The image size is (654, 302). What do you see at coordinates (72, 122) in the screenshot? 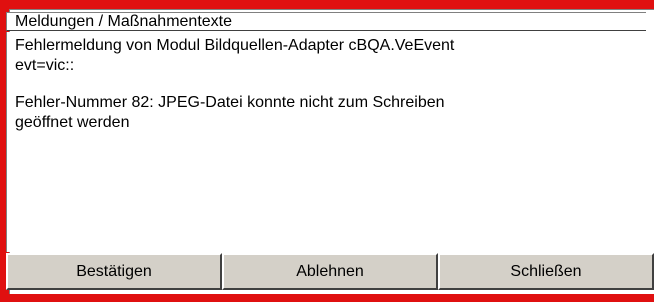
I see `message-line-4: geöffnet werden` at bounding box center [72, 122].